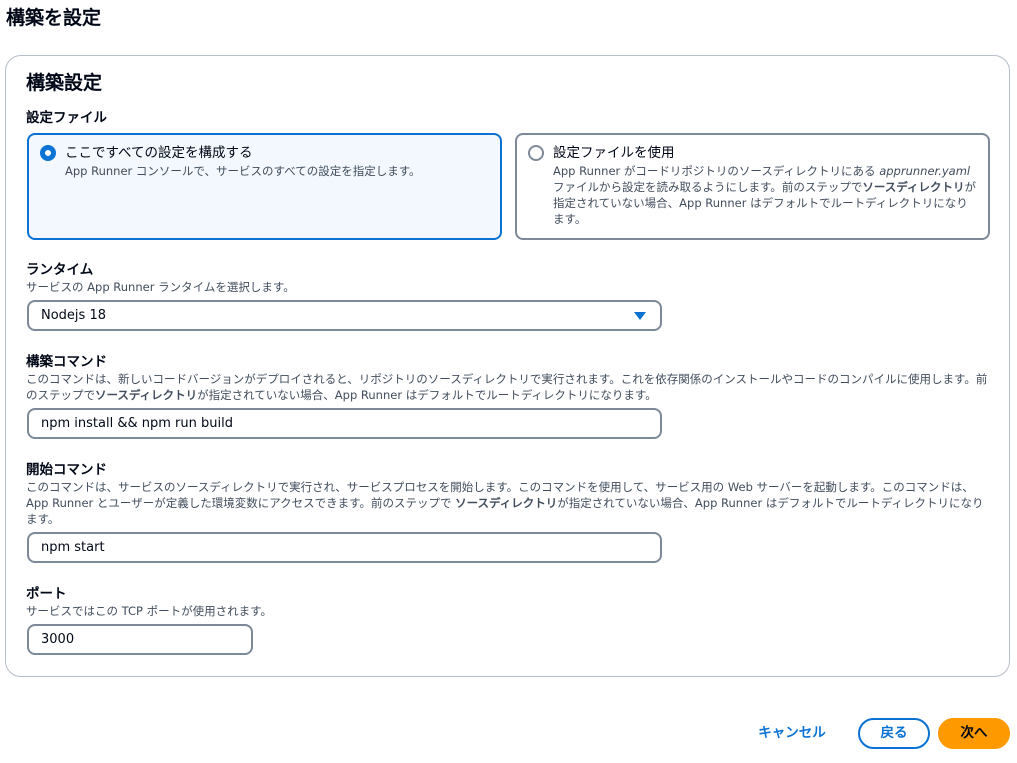 The width and height of the screenshot is (1017, 763). I want to click on radio-use-config-file, so click(536, 153).